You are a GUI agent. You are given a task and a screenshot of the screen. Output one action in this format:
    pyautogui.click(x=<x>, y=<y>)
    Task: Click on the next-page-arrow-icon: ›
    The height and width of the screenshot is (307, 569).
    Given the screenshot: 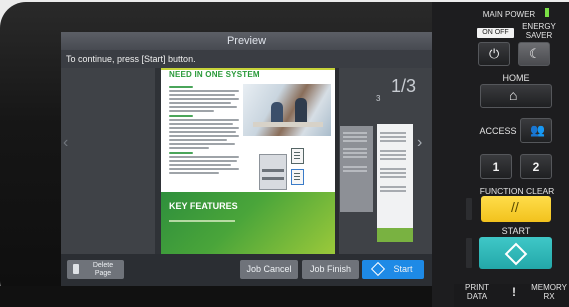 What is the action you would take?
    pyautogui.click(x=419, y=143)
    